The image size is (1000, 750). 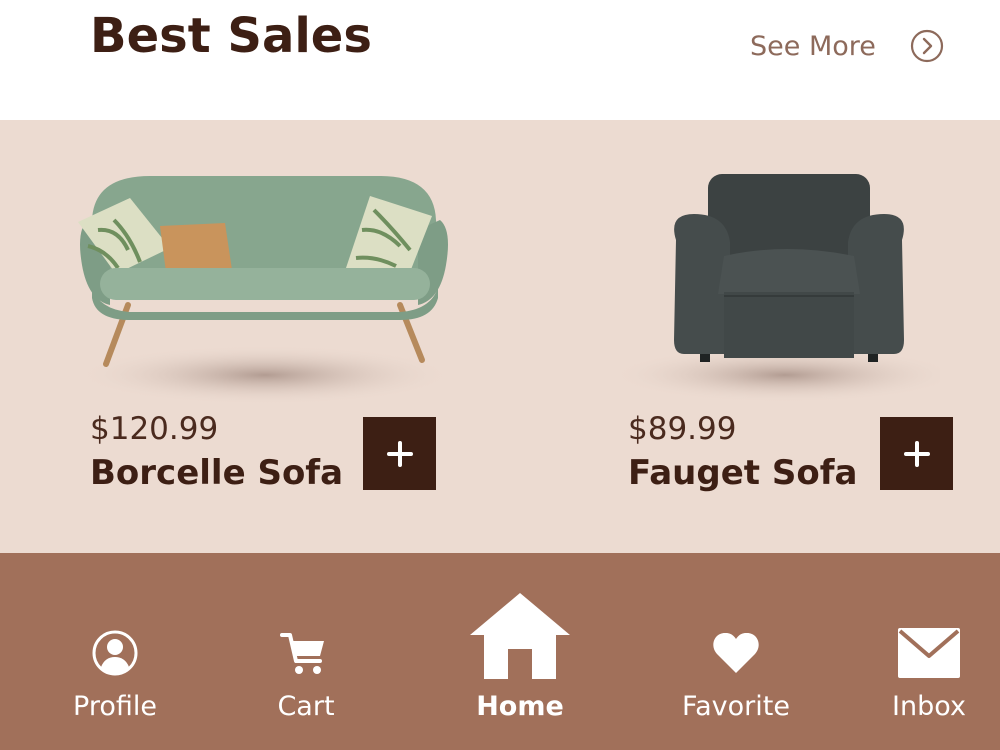 I want to click on nav-item-home: Home, so click(x=520, y=651).